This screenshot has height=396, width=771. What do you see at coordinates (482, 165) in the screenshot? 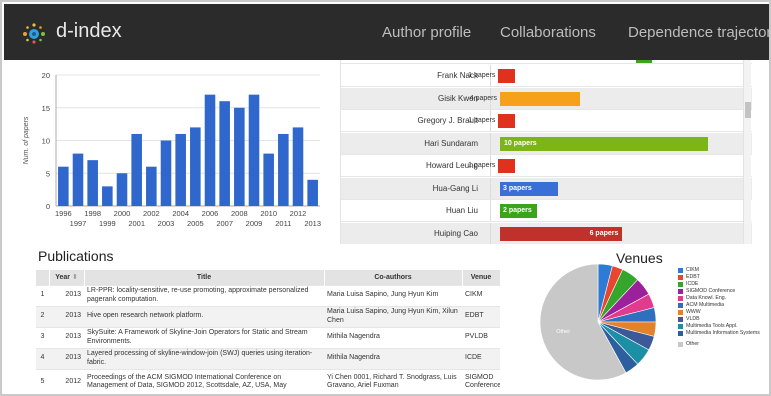
I see `collab-bar-label: 1 papers` at bounding box center [482, 165].